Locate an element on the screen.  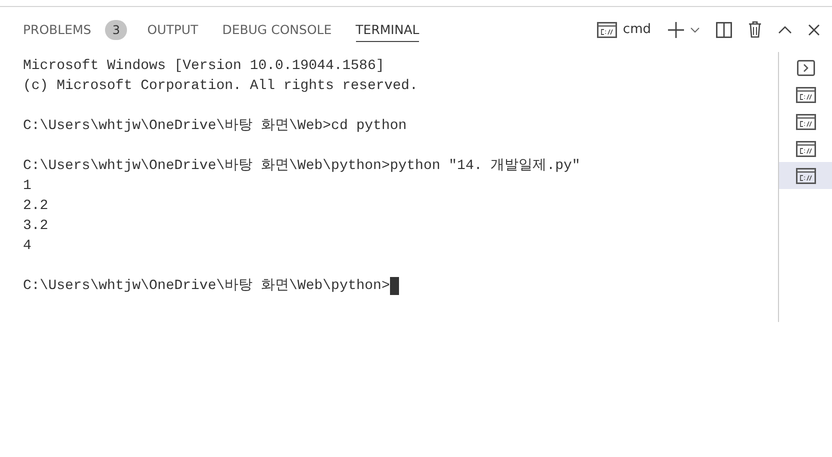
terminal-line: C:\Users\whtjw\OneDrive\바탕 화면\Web\python> is located at coordinates (206, 286).